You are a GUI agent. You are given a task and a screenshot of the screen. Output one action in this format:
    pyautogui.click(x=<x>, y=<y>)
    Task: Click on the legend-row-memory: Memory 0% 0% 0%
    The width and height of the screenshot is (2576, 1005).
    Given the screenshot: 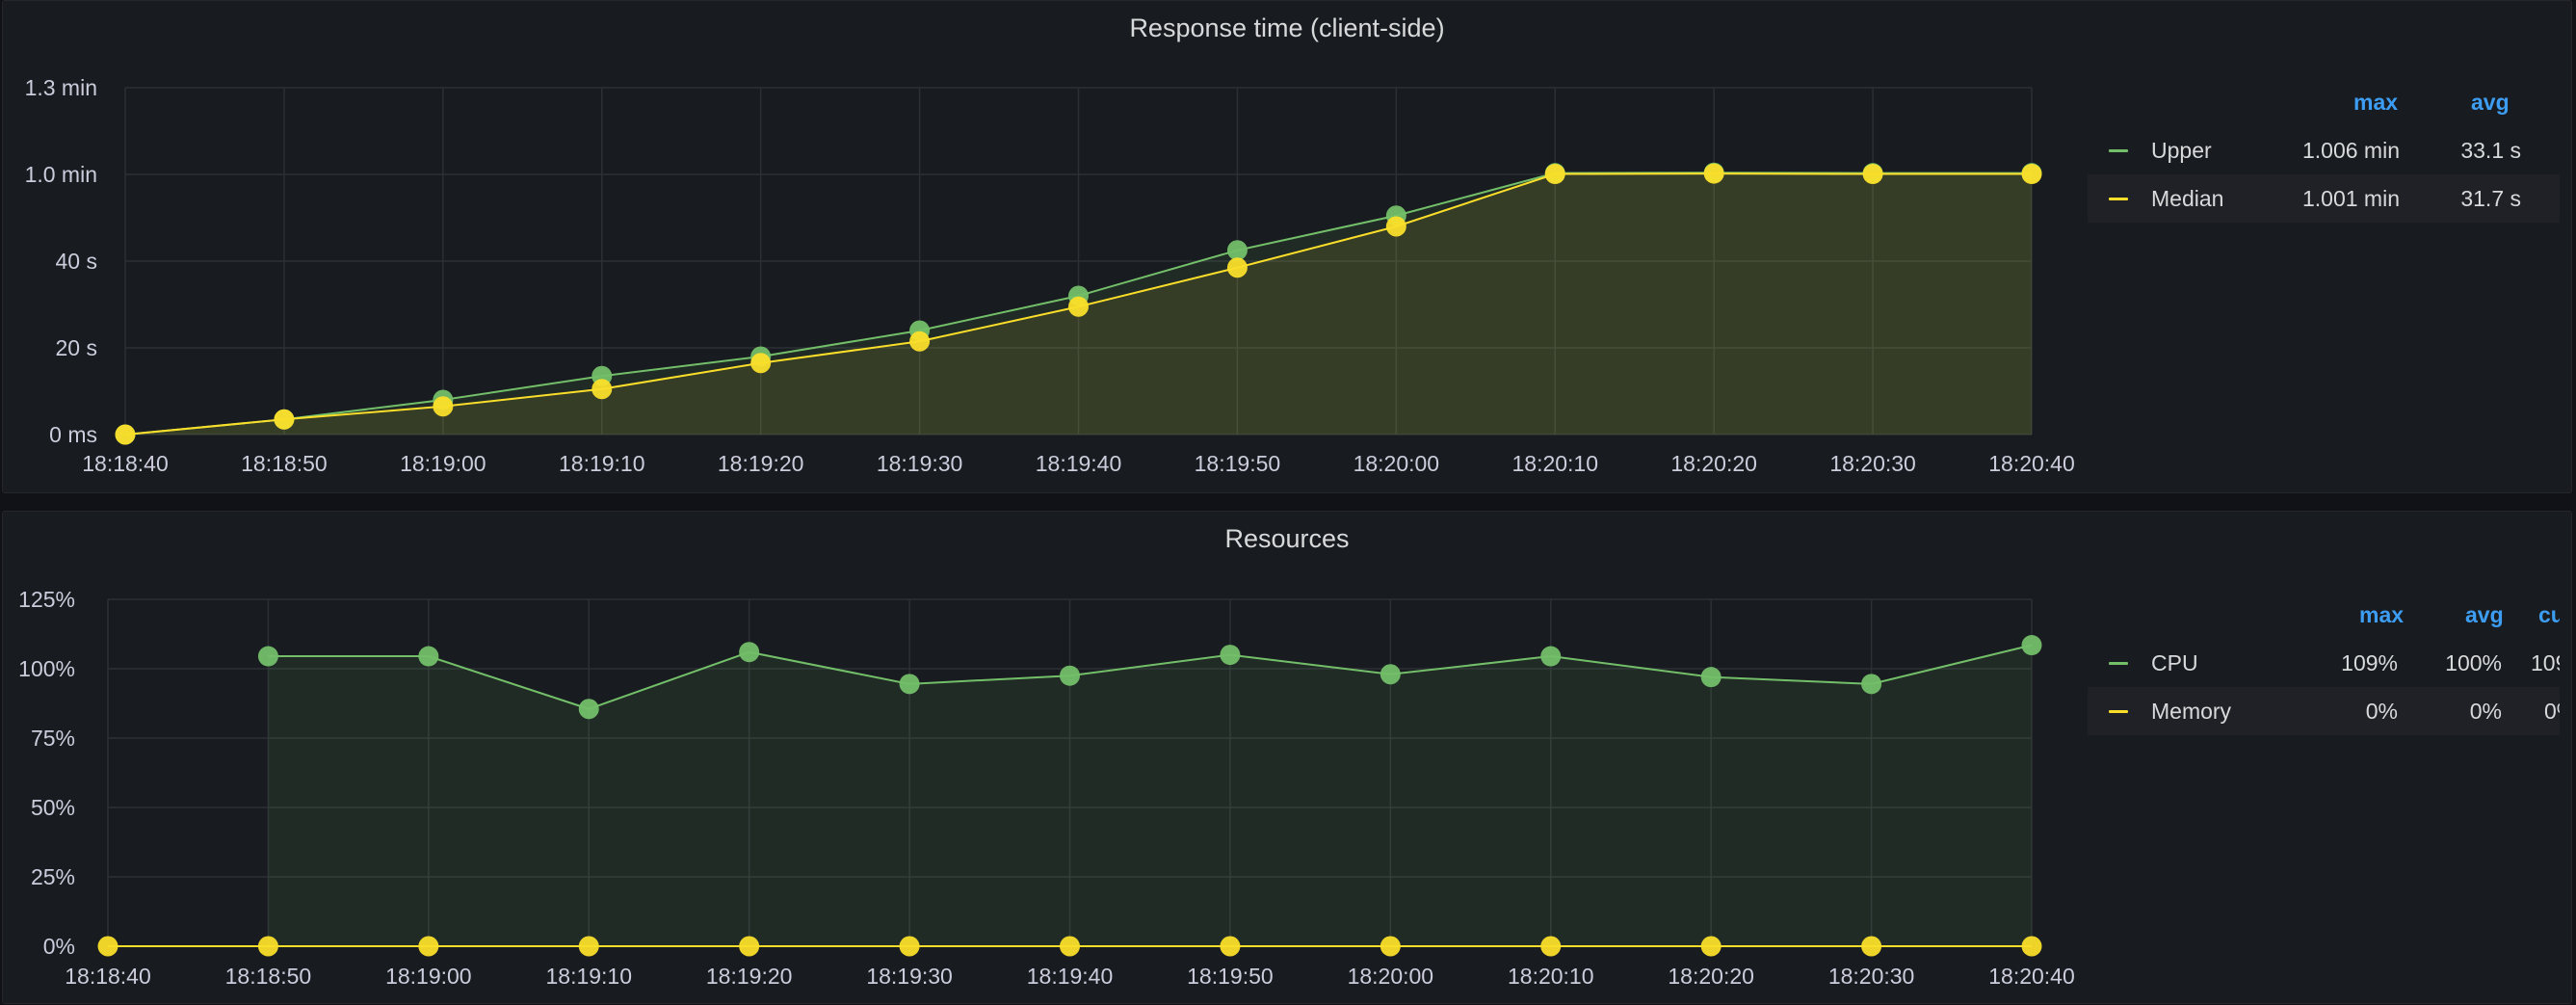 What is the action you would take?
    pyautogui.click(x=2324, y=711)
    